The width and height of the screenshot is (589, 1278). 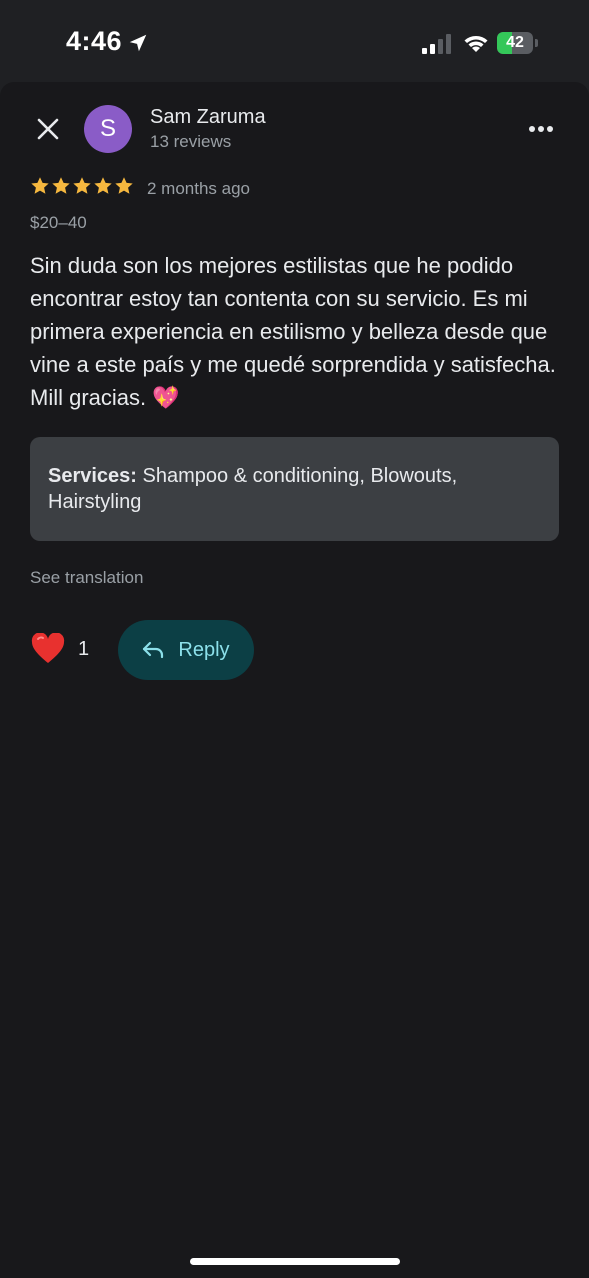 What do you see at coordinates (48, 649) in the screenshot?
I see `heart-icon` at bounding box center [48, 649].